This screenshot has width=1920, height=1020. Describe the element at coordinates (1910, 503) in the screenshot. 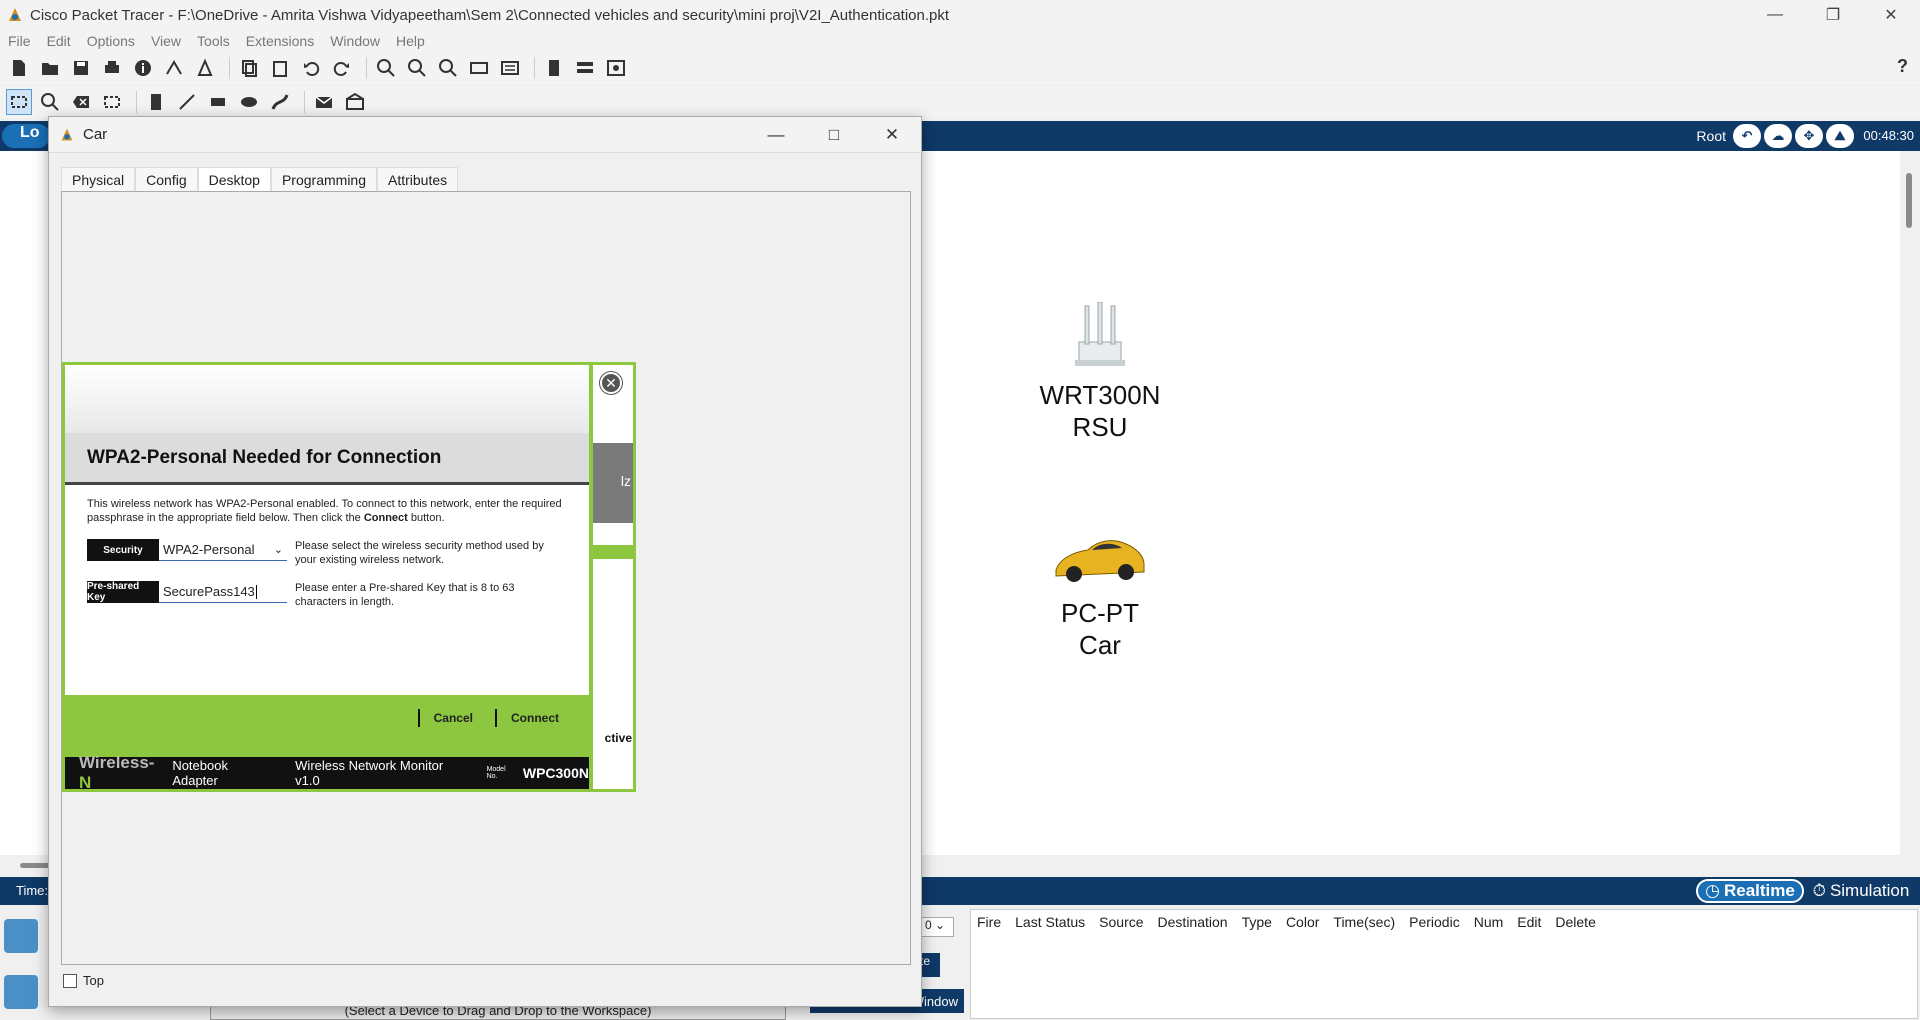

I see `workspace-vertical-scrollbar` at that location.